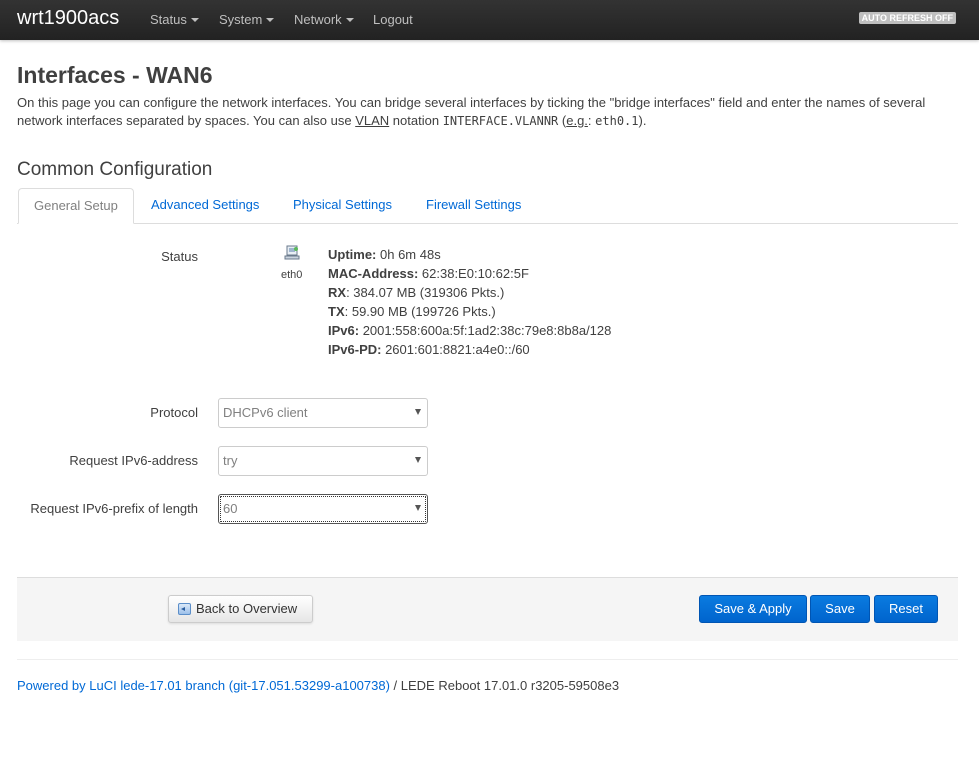 The height and width of the screenshot is (765, 979). I want to click on menu-system-label: System, so click(241, 19).